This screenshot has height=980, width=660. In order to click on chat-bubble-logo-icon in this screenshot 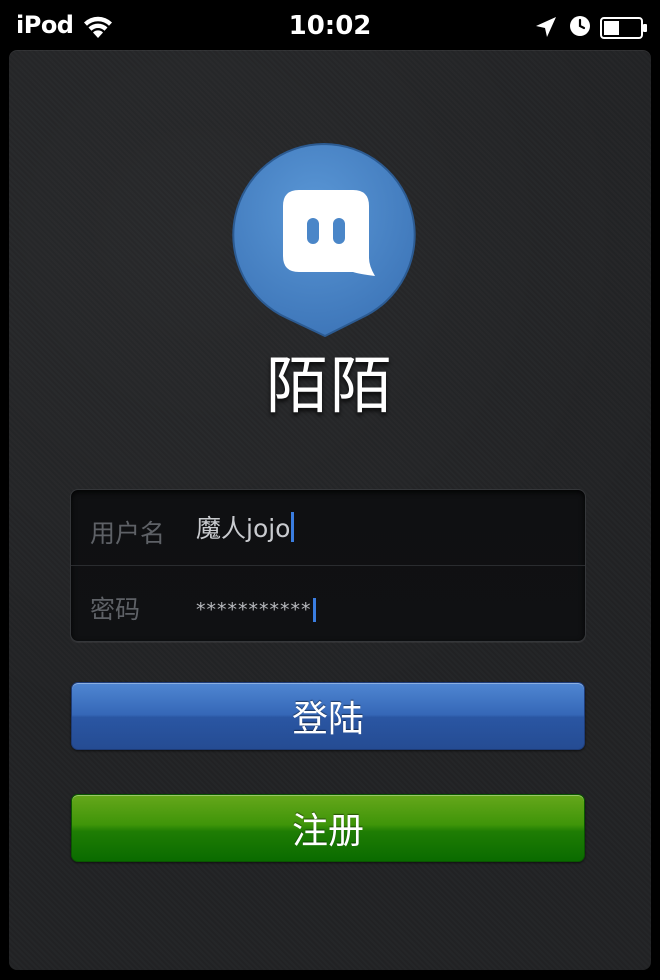, I will do `click(324, 240)`.